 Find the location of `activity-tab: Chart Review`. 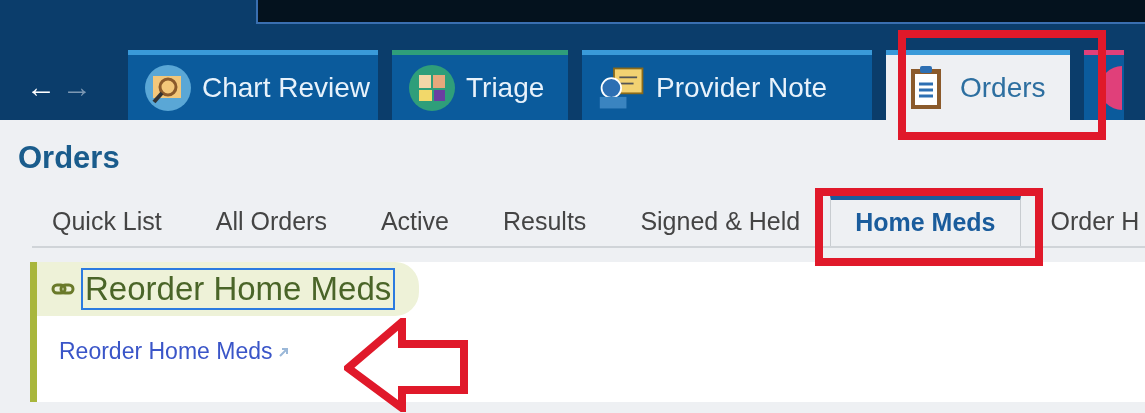

activity-tab: Chart Review is located at coordinates (253, 85).